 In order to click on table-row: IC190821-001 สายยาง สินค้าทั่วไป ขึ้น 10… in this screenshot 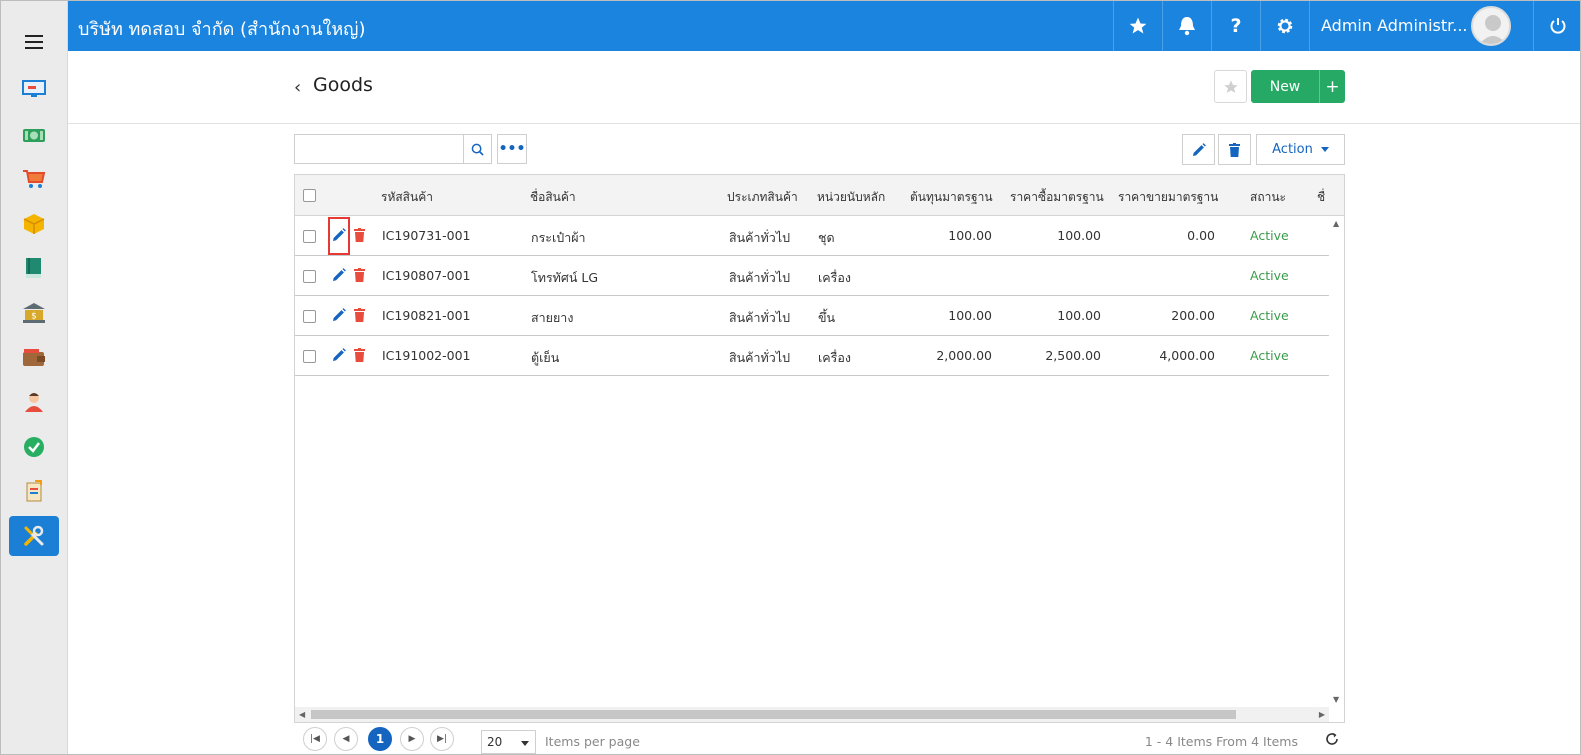, I will do `click(812, 316)`.